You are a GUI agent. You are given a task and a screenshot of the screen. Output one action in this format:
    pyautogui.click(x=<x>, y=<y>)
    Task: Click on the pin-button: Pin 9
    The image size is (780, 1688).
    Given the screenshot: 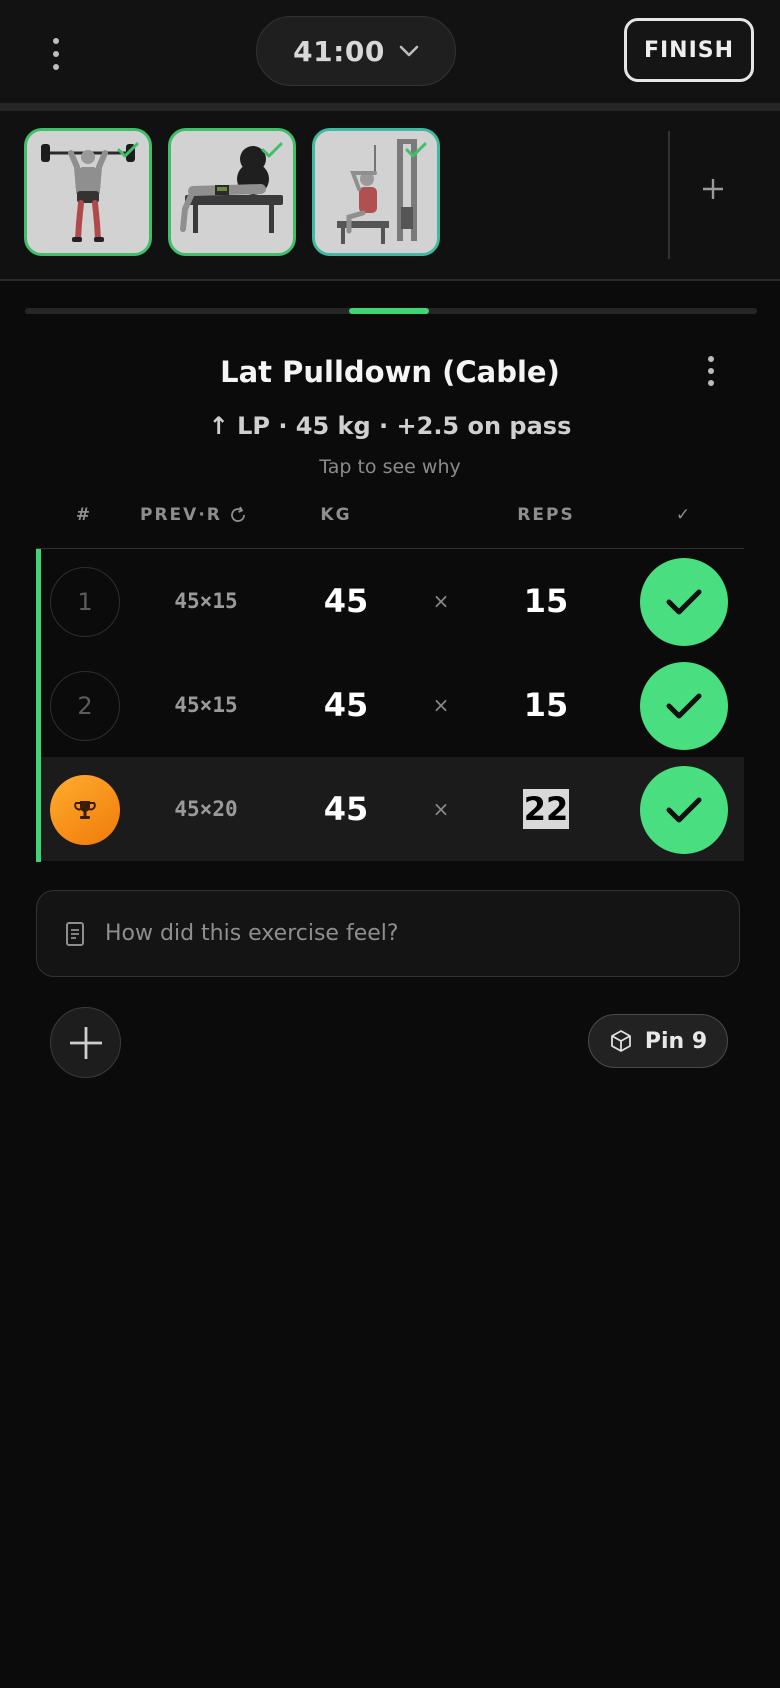 What is the action you would take?
    pyautogui.click(x=658, y=1041)
    